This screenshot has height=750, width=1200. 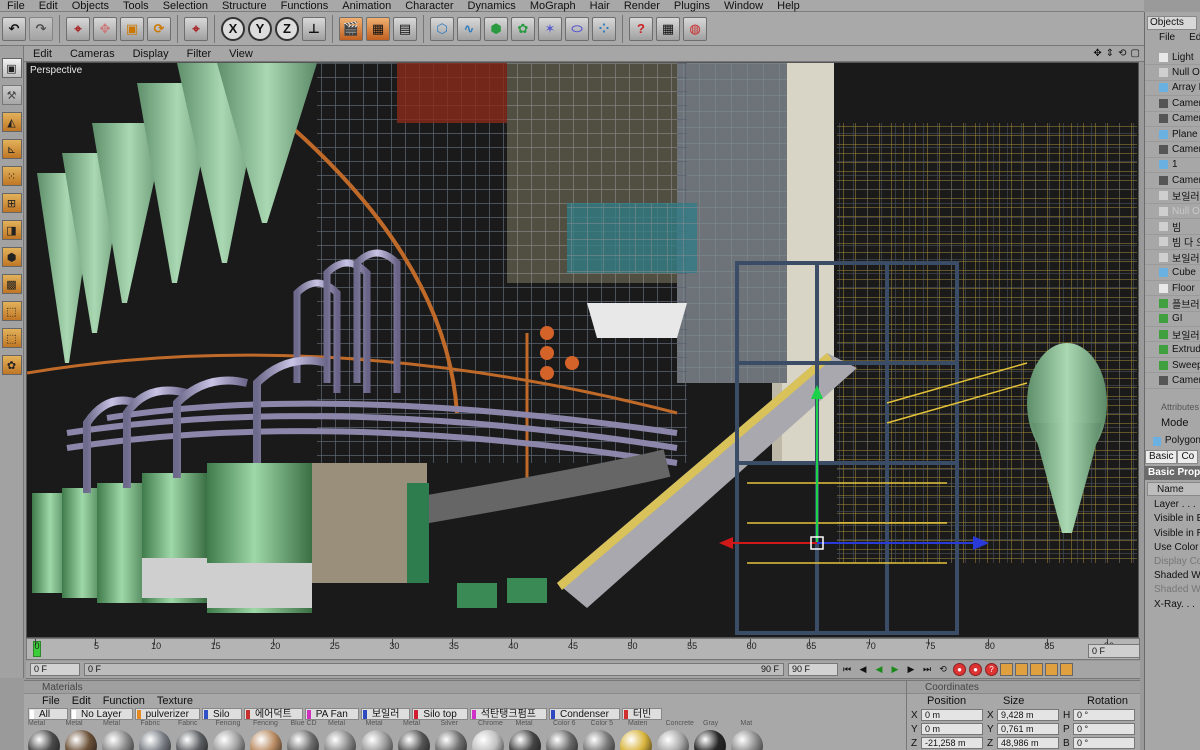 What do you see at coordinates (668, 28) in the screenshot?
I see `calculator-icon: ▦` at bounding box center [668, 28].